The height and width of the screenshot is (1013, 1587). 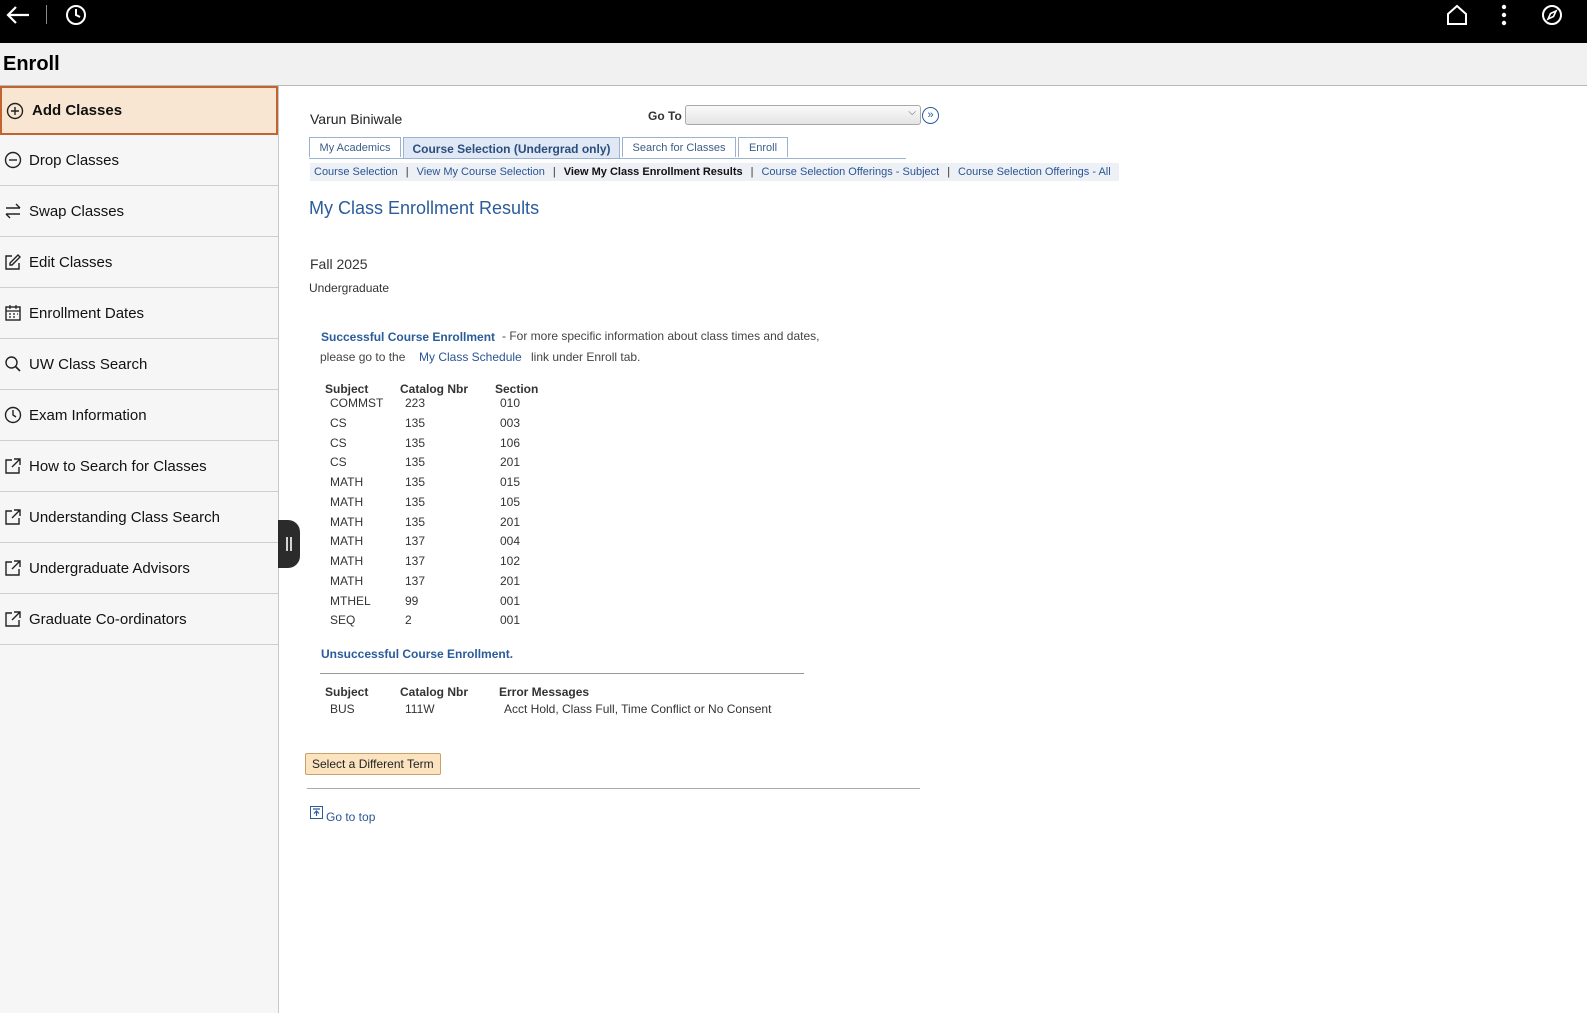 I want to click on sidebar-item-understanding-class-search: Understanding Class Search, so click(x=139, y=517).